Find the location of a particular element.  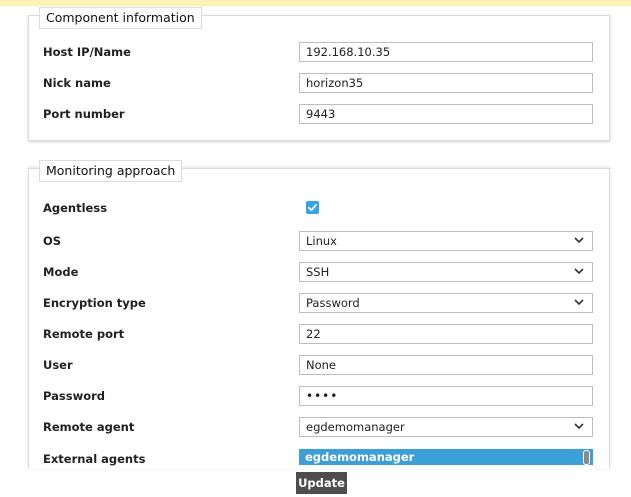

remote-port-input: 22 is located at coordinates (446, 334).